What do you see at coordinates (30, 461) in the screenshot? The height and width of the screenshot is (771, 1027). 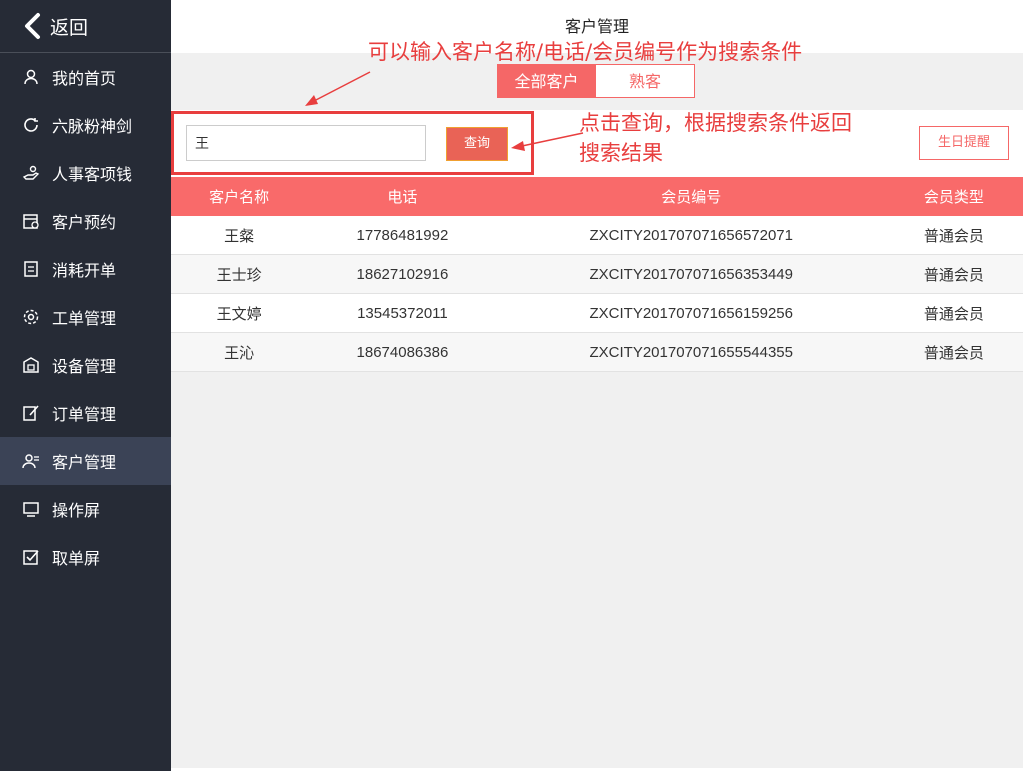 I see `users-icon` at bounding box center [30, 461].